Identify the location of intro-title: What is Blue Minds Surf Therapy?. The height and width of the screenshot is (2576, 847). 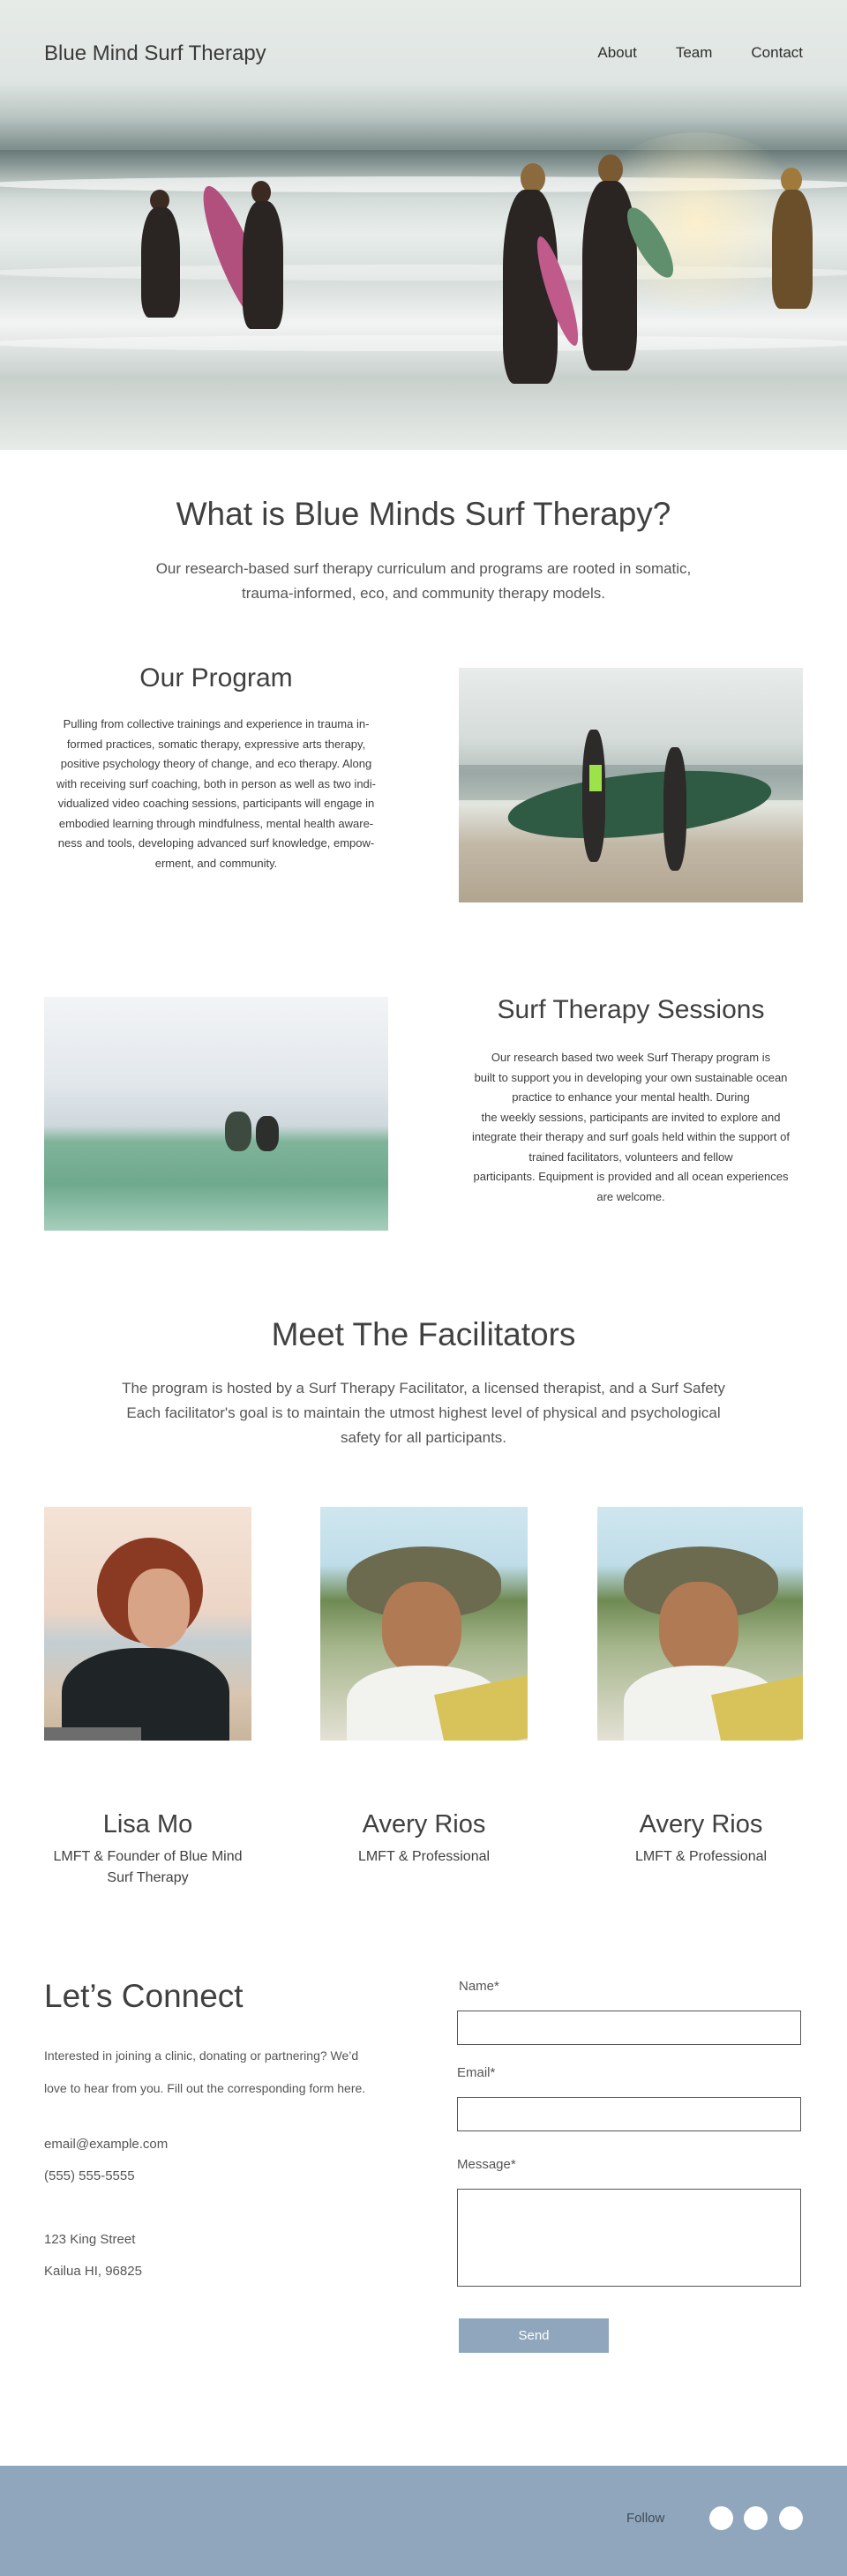
(424, 514).